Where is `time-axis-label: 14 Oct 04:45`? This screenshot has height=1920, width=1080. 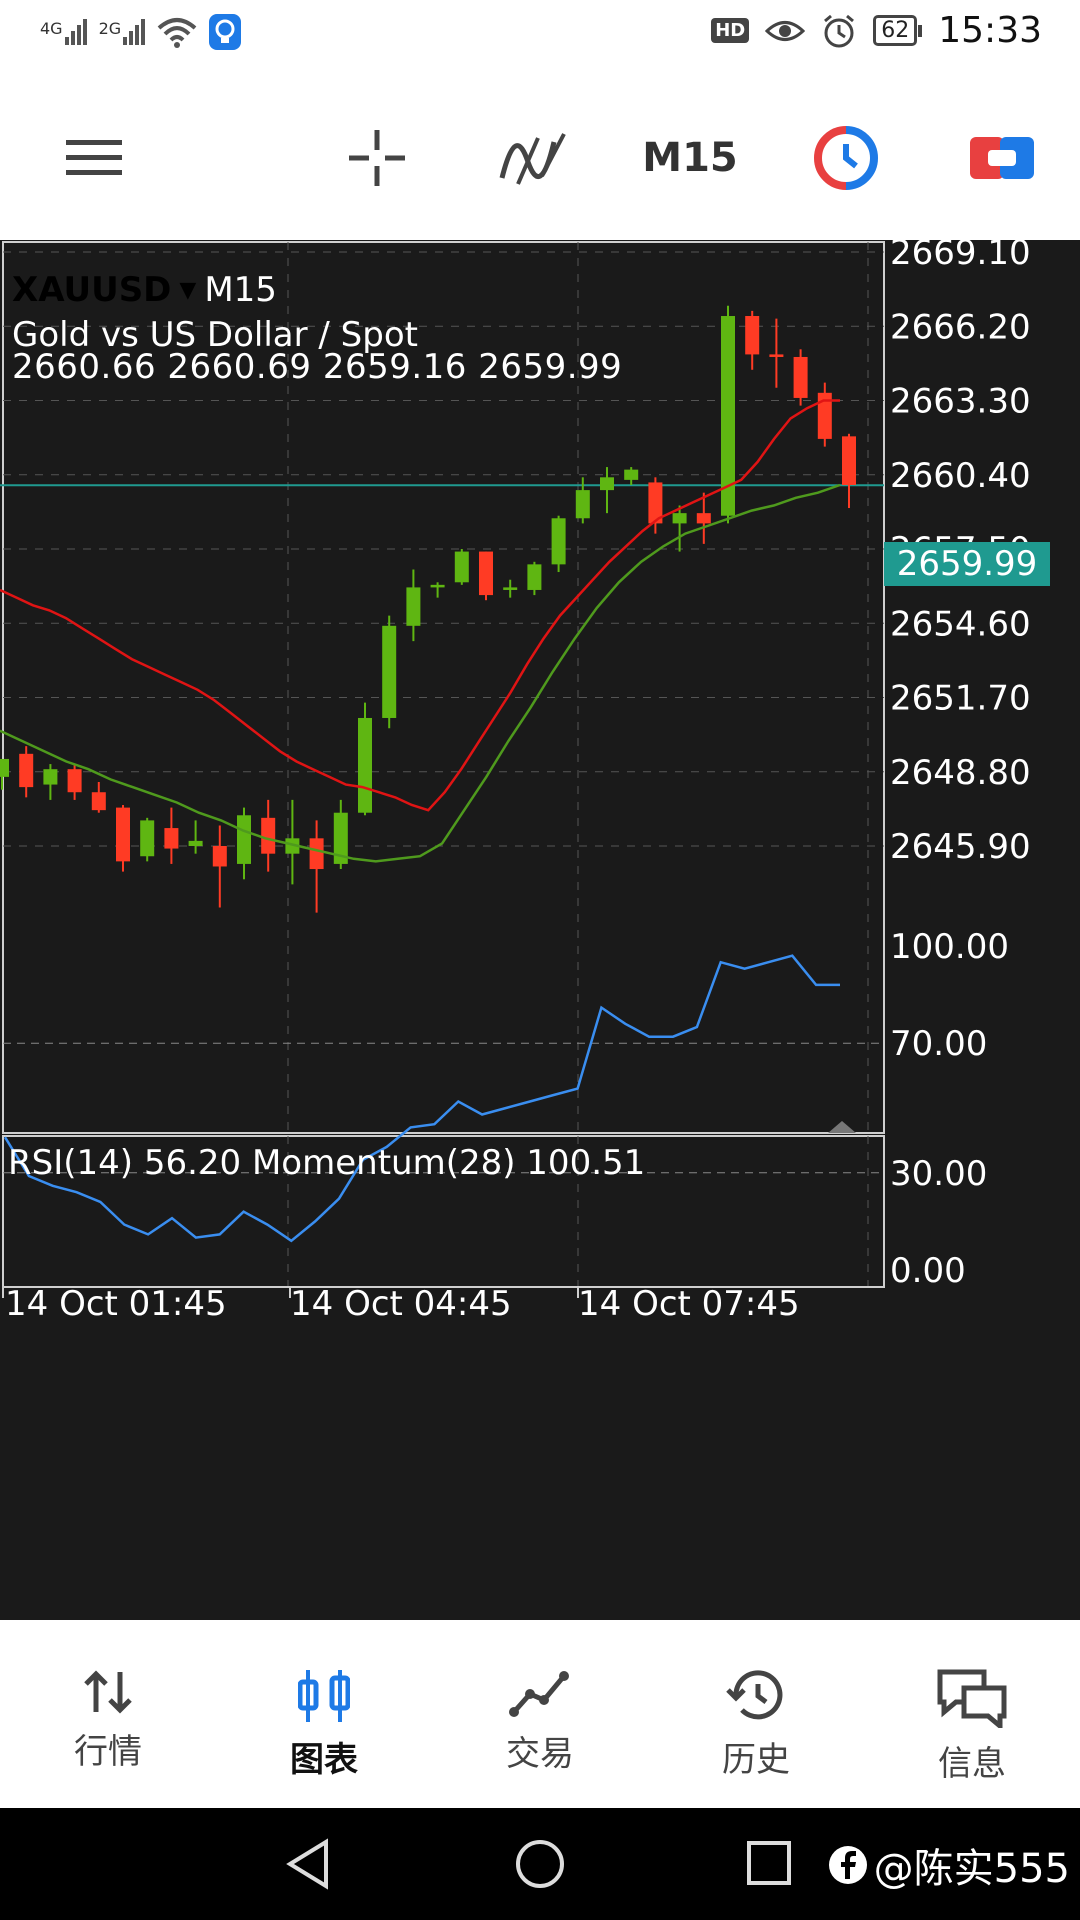
time-axis-label: 14 Oct 04:45 is located at coordinates (401, 1304).